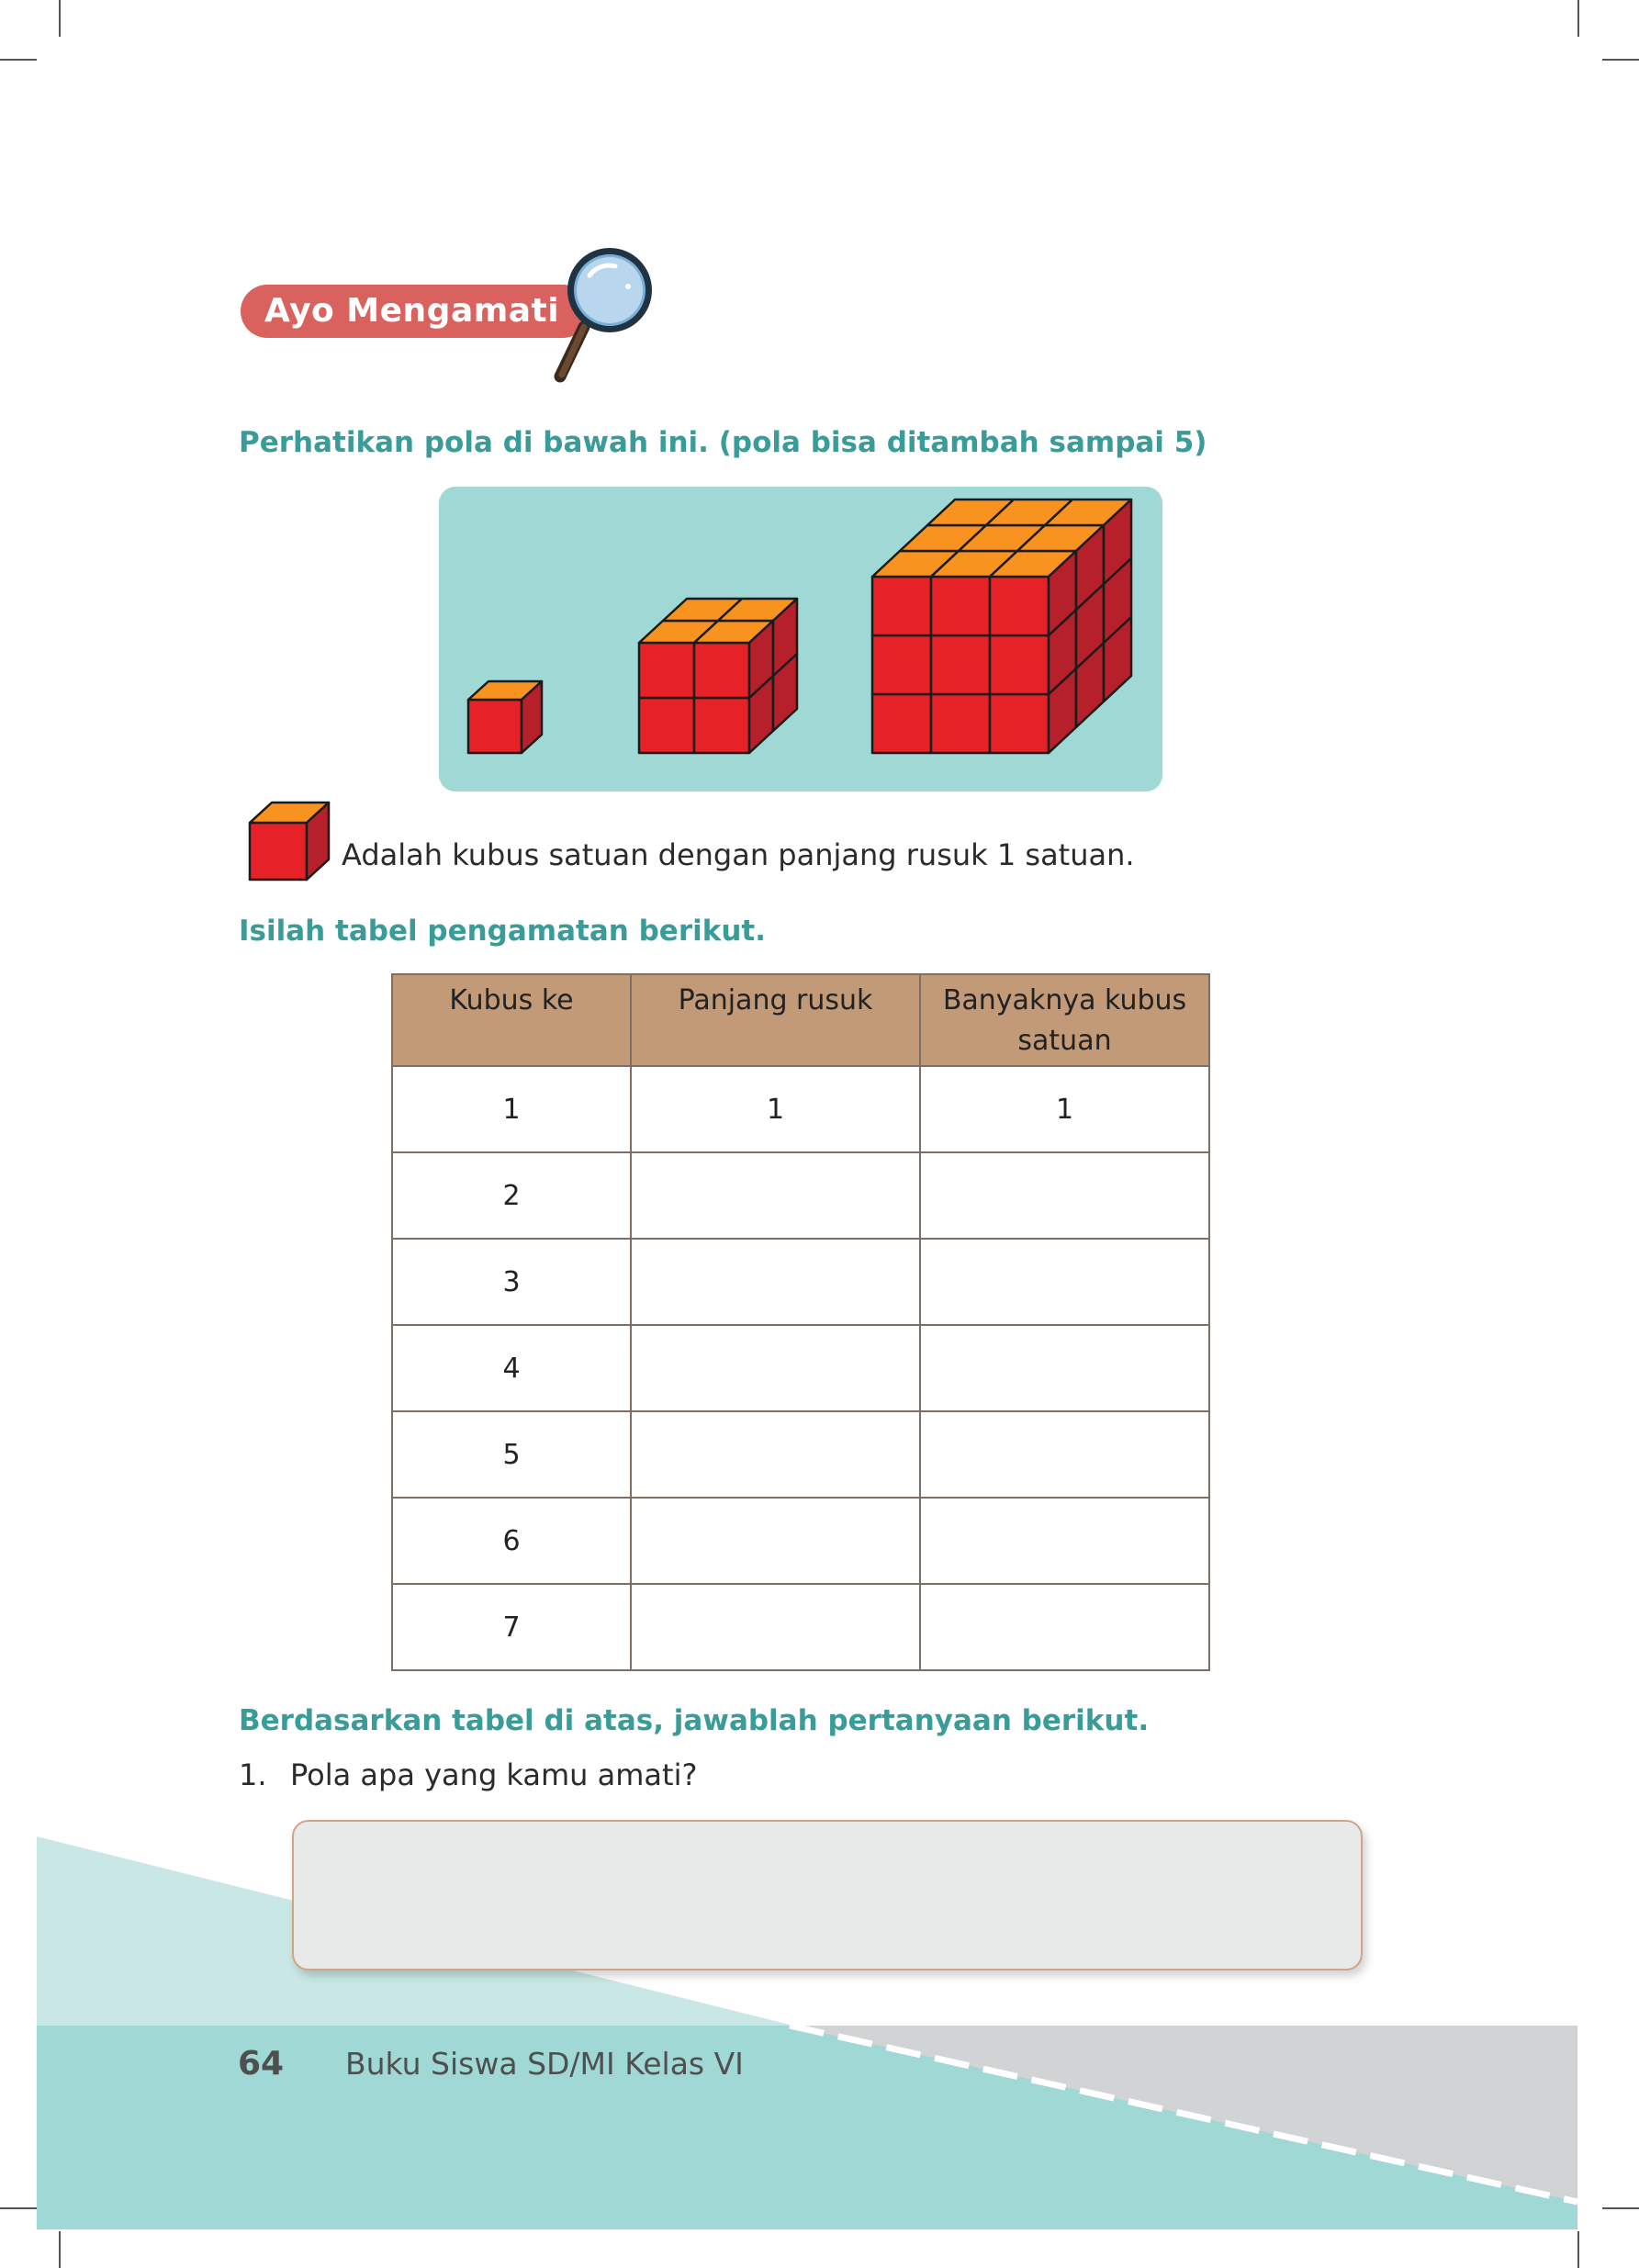 This screenshot has width=1639, height=2268. Describe the element at coordinates (827, 1895) in the screenshot. I see `answer-box` at that location.